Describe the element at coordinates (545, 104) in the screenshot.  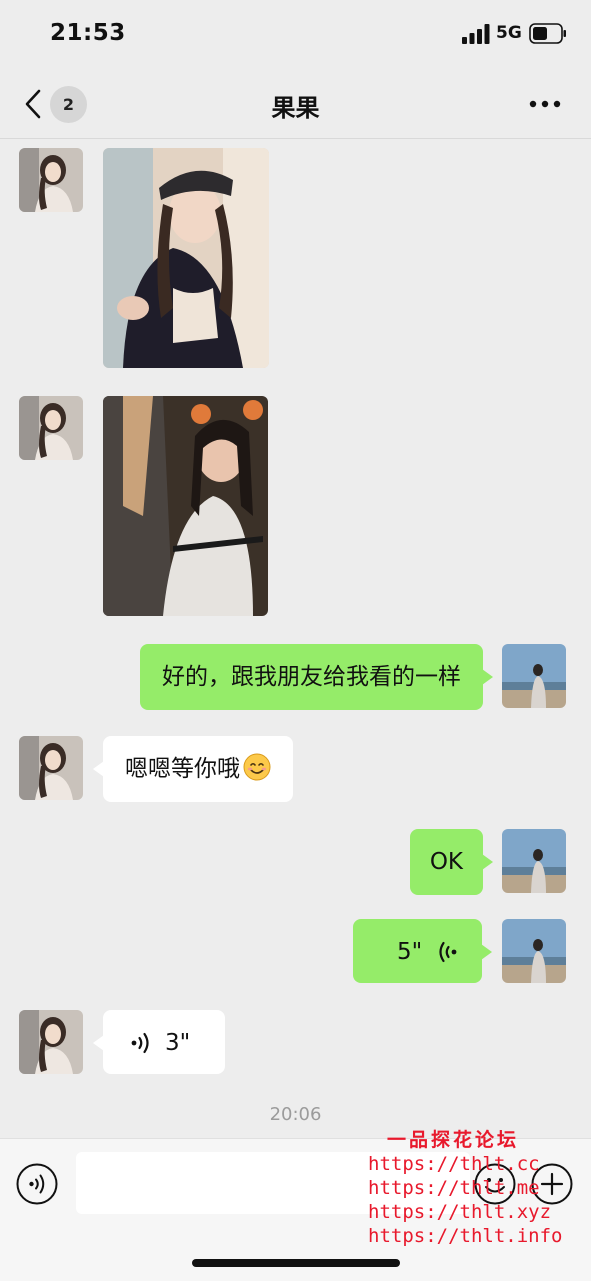
I see `more-options-icon` at that location.